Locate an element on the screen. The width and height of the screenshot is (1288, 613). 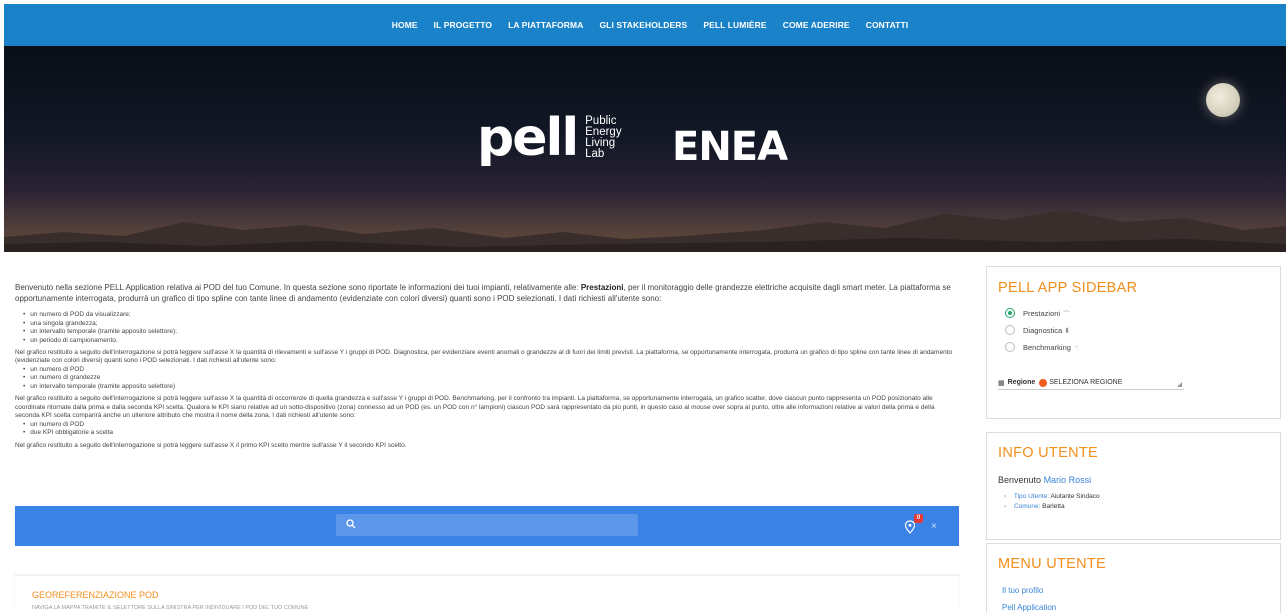
list-item: un numero di grandezze is located at coordinates (491, 378).